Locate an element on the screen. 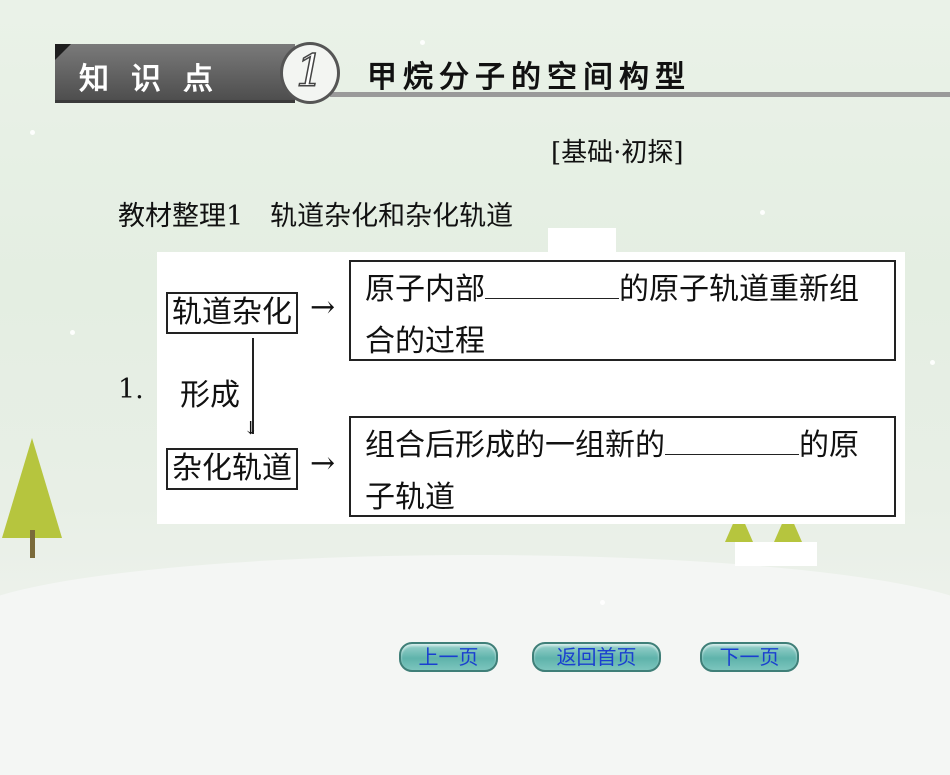 The image size is (950, 775). home-button: 返回首页 is located at coordinates (596, 657).